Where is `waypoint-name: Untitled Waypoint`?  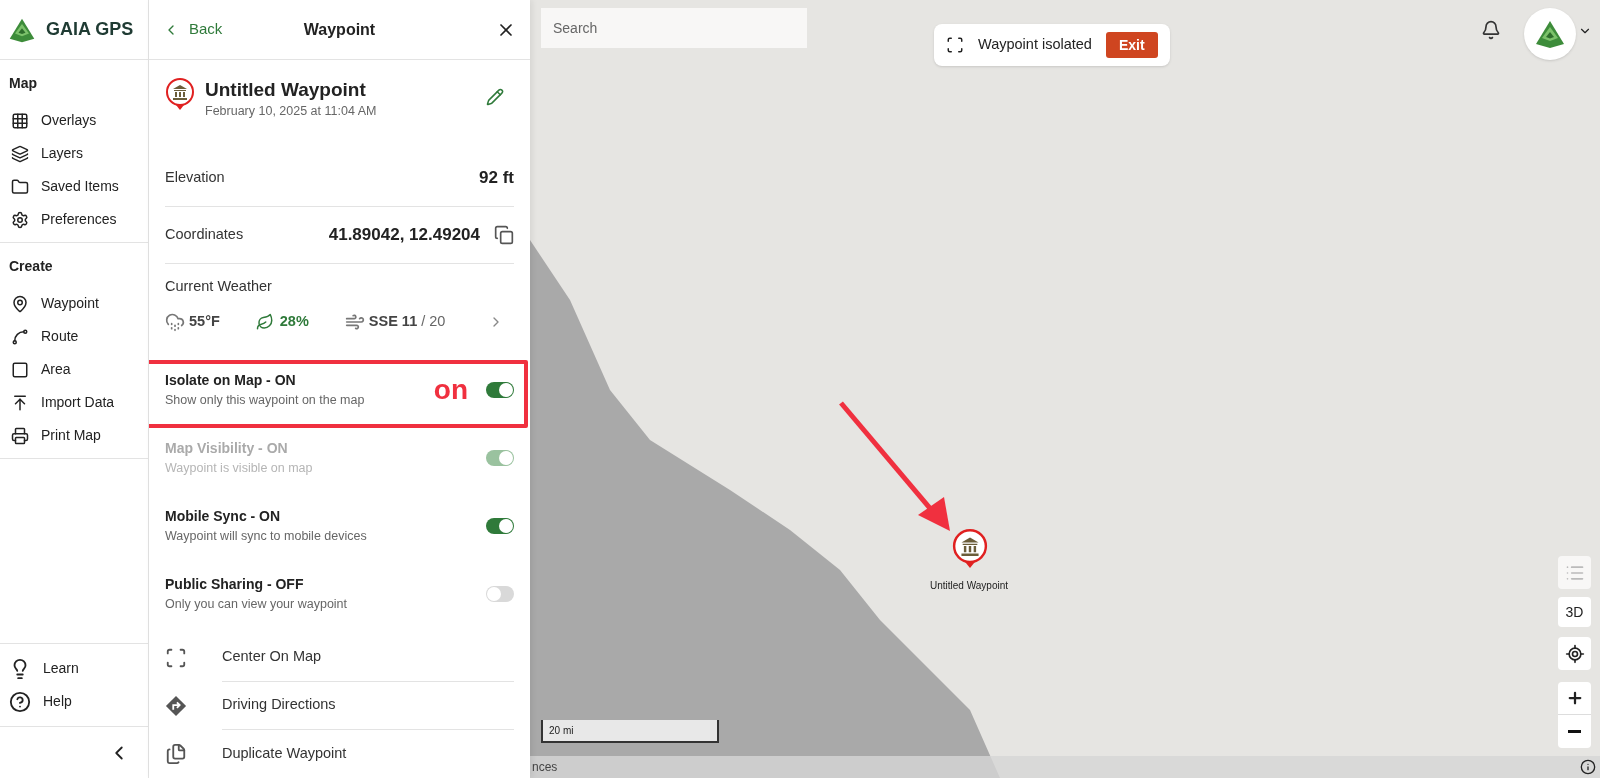 waypoint-name: Untitled Waypoint is located at coordinates (286, 90).